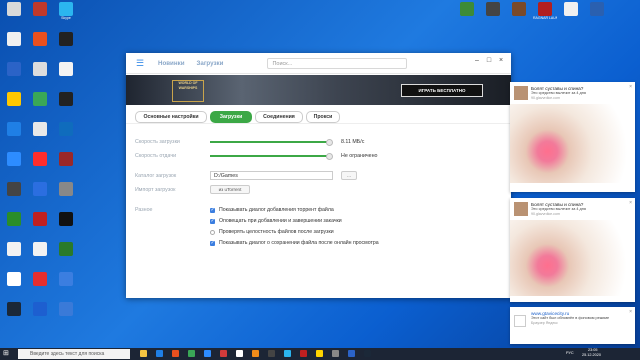 The image size is (640, 360). I want to click on maximize-button: □, so click(489, 60).